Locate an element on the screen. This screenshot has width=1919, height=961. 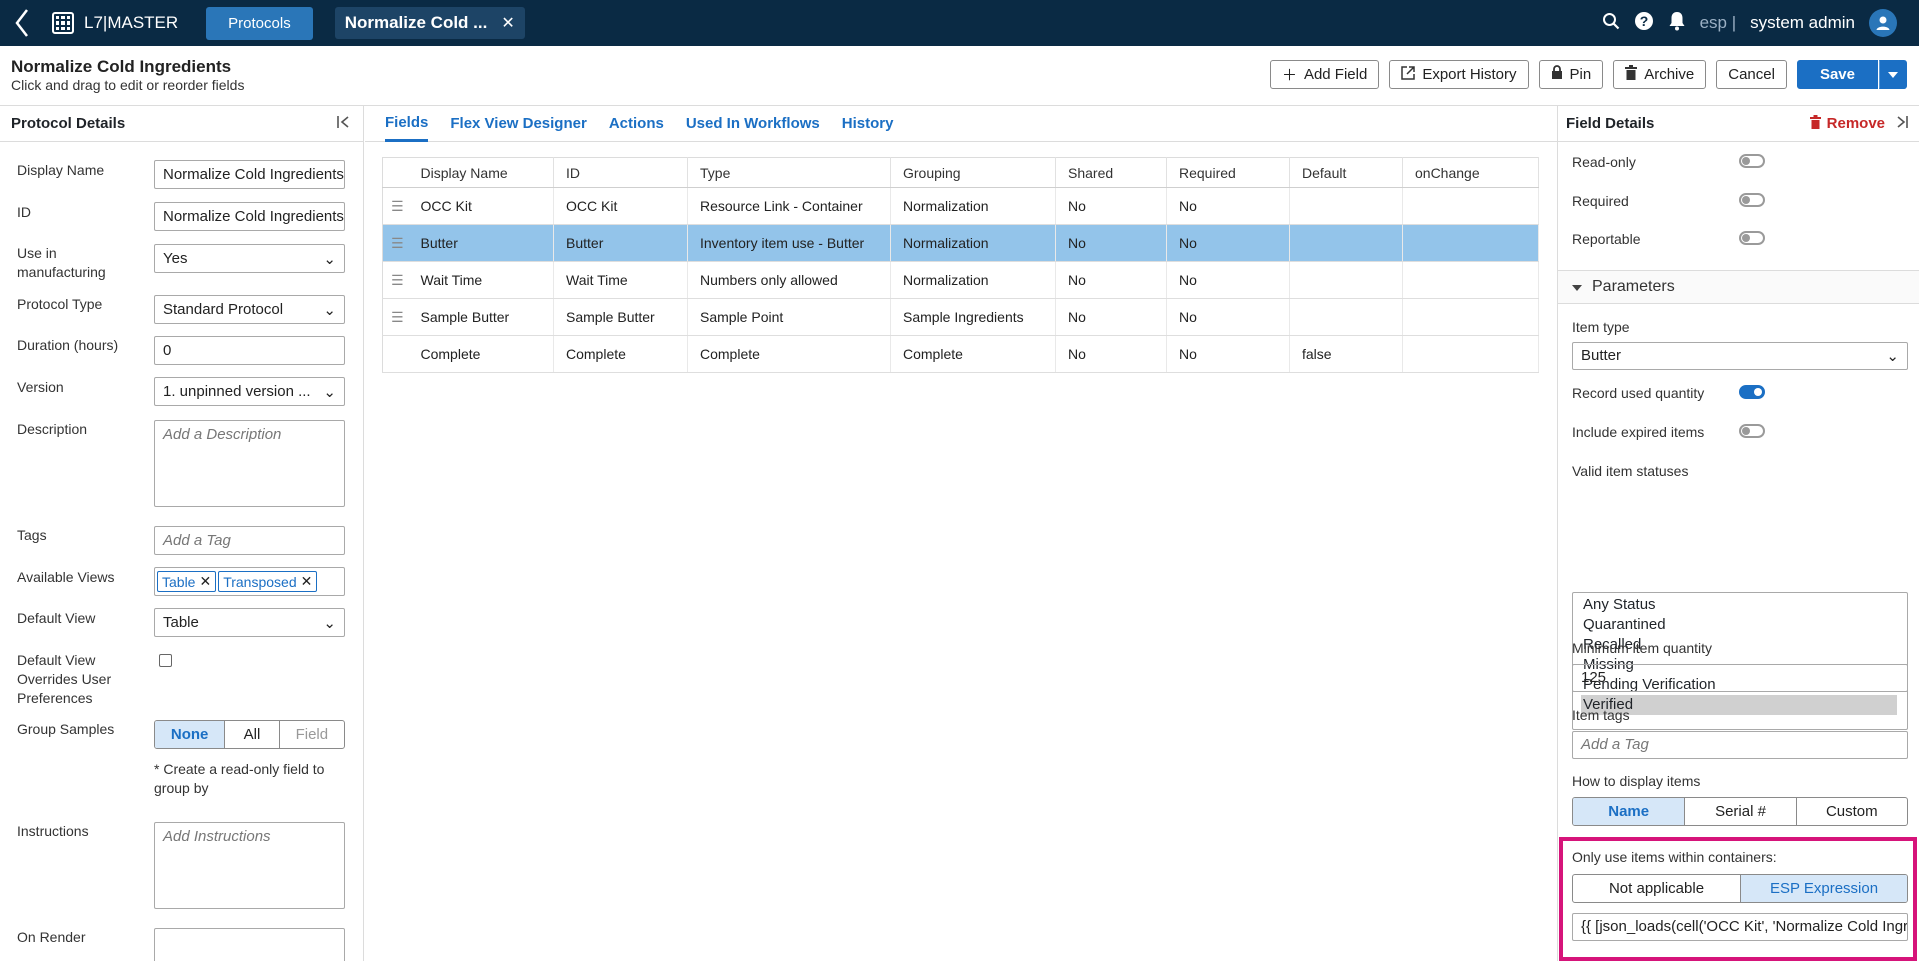
minimum-quantity-input: 125 is located at coordinates (1740, 678).